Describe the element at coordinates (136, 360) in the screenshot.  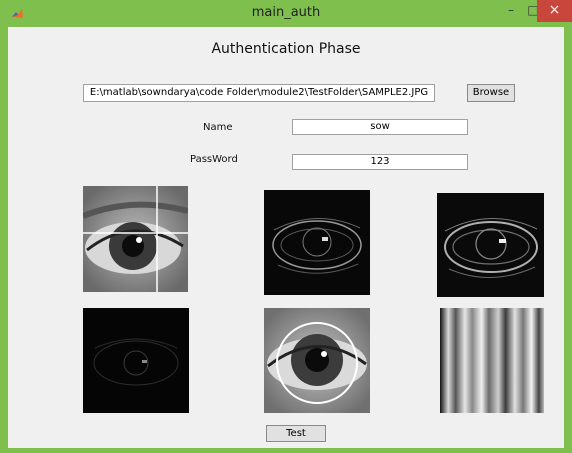
I see `faint-edge-image` at that location.